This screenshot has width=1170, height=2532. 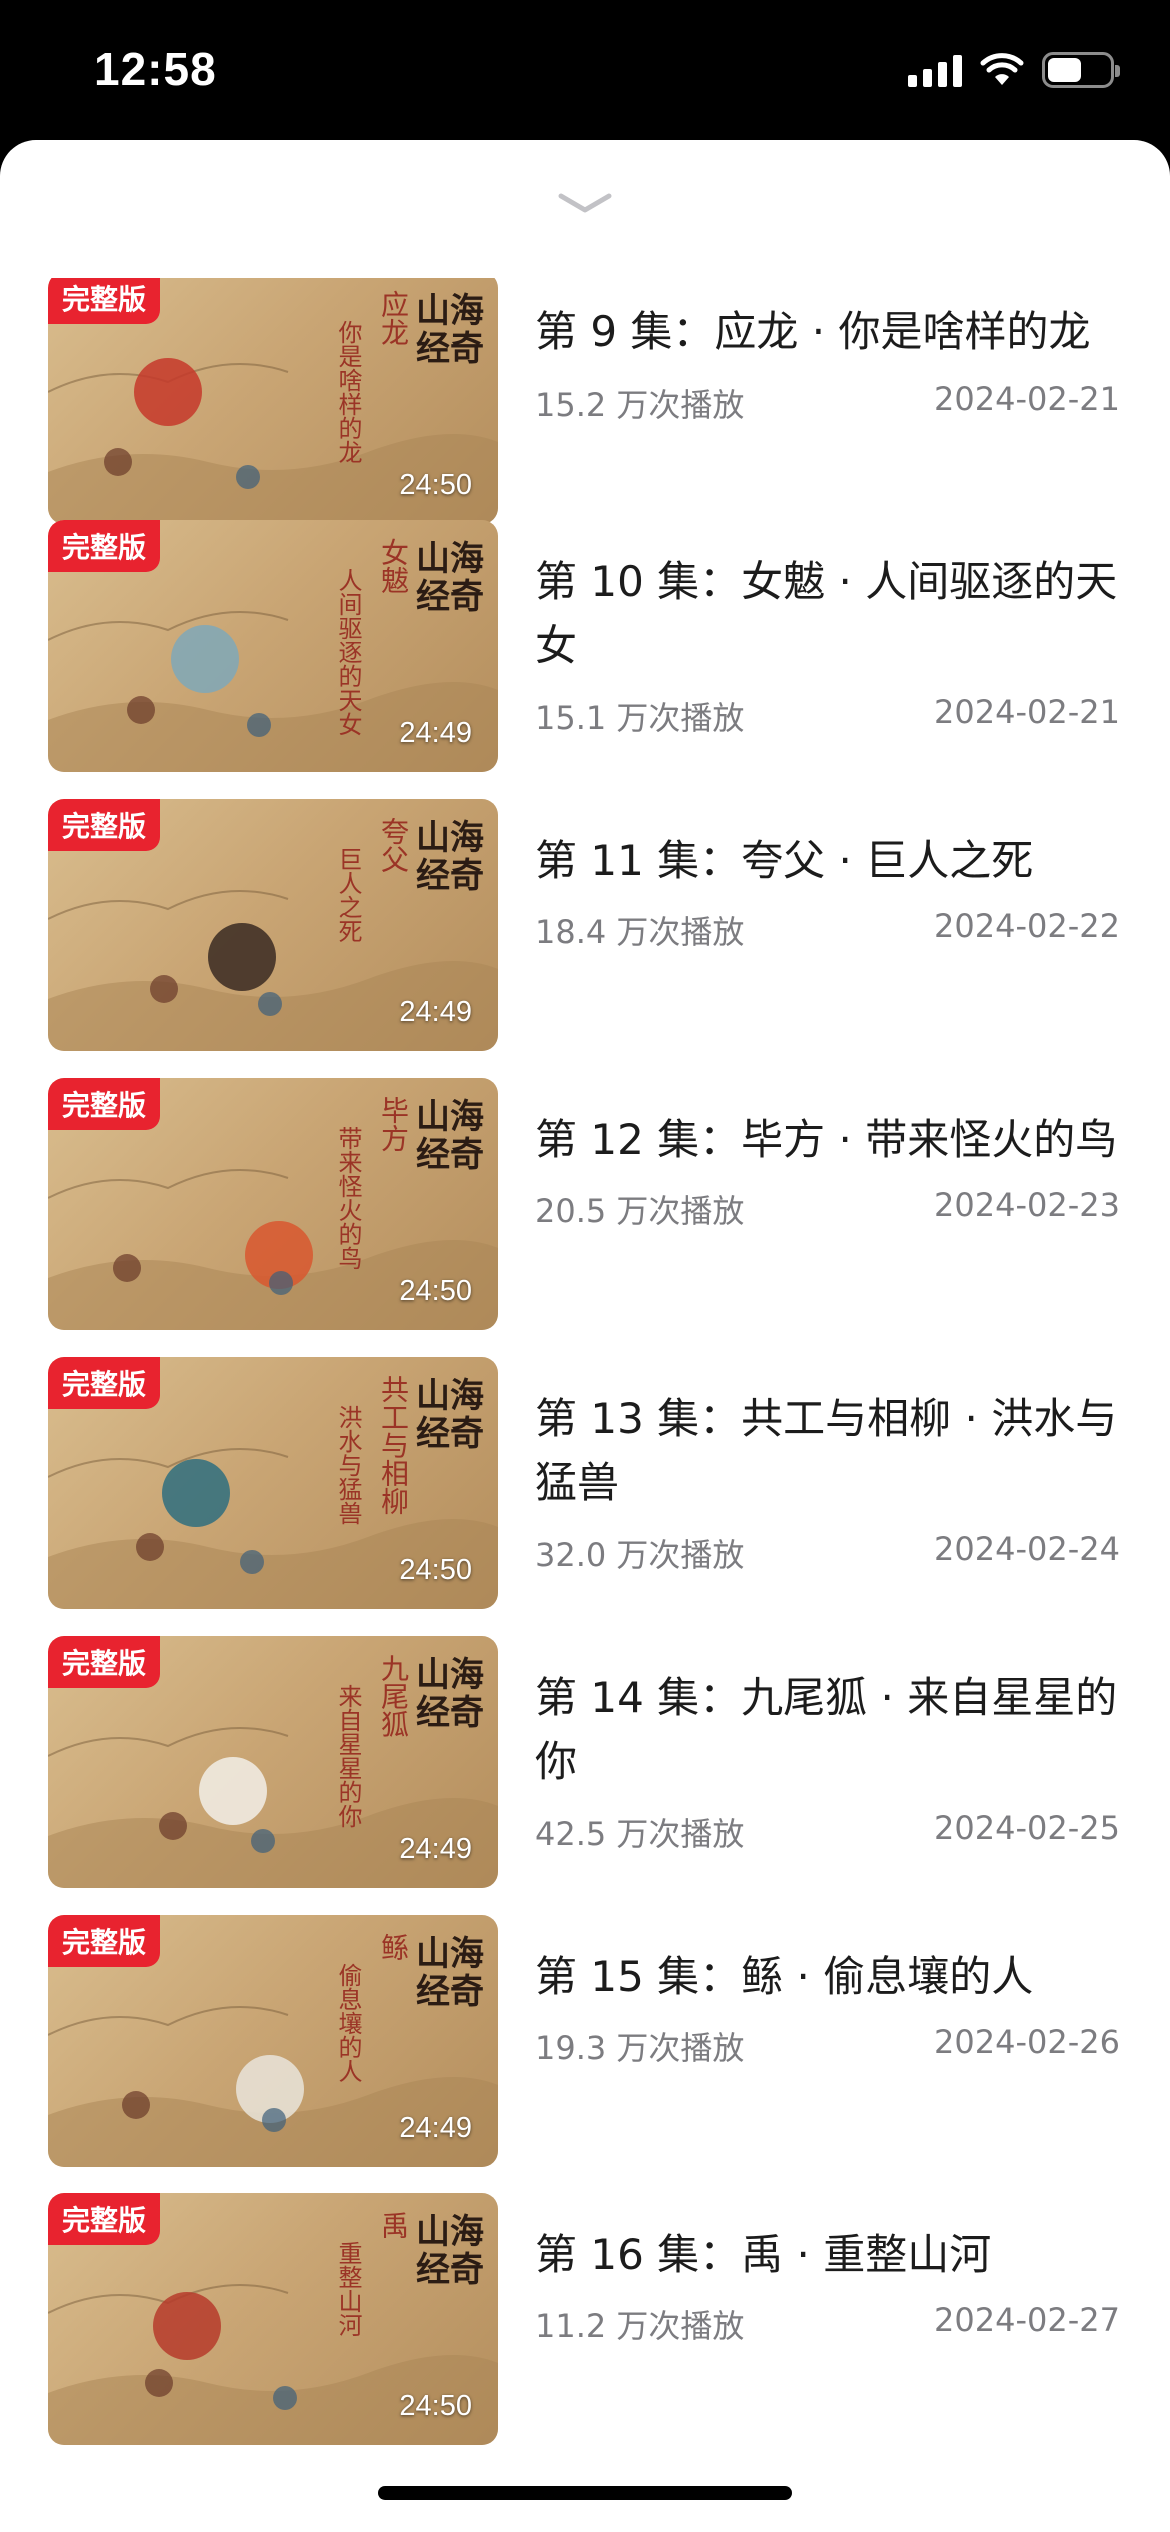 I want to click on episode-meta: 11.2 万次播放 2024-02-27, so click(x=827, y=2324).